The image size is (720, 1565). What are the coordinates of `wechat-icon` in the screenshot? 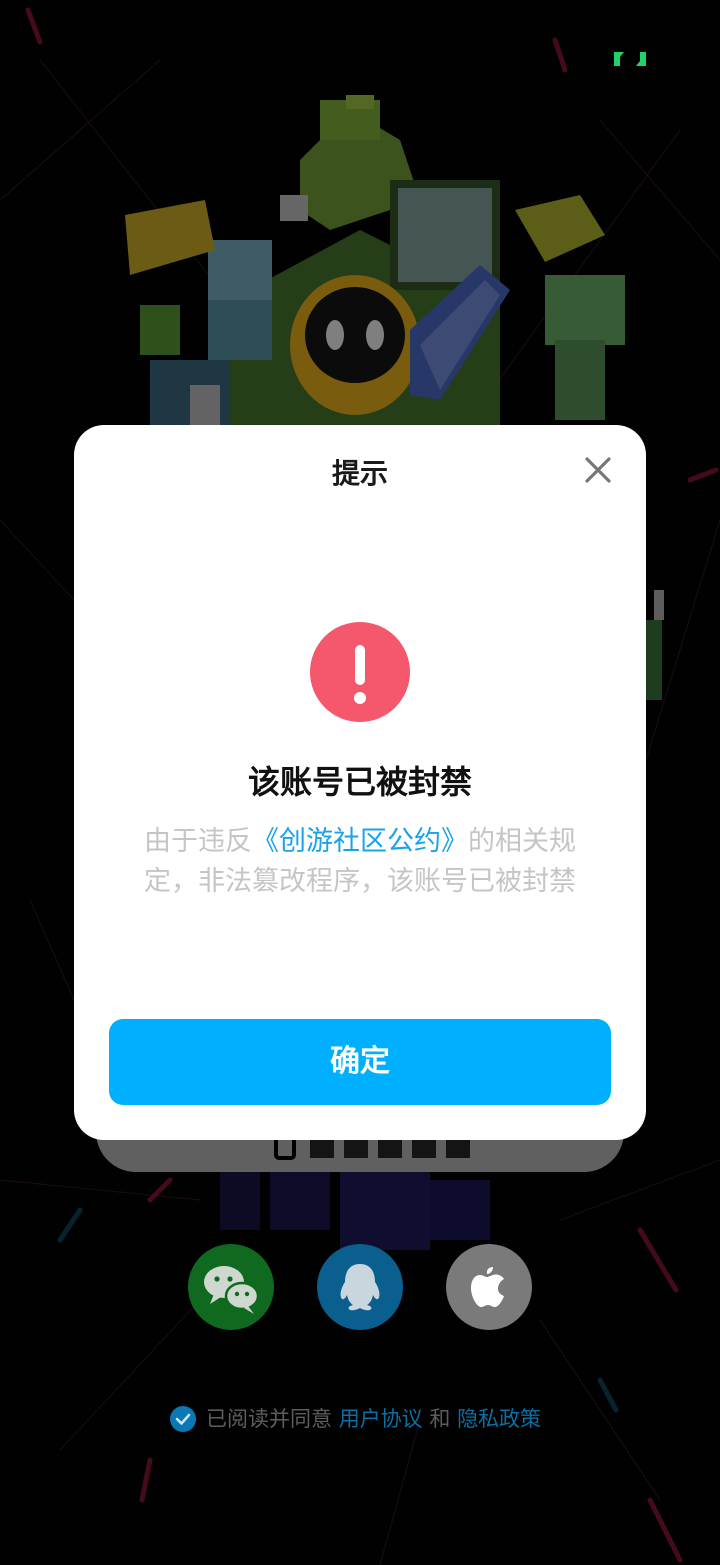 It's located at (232, 1290).